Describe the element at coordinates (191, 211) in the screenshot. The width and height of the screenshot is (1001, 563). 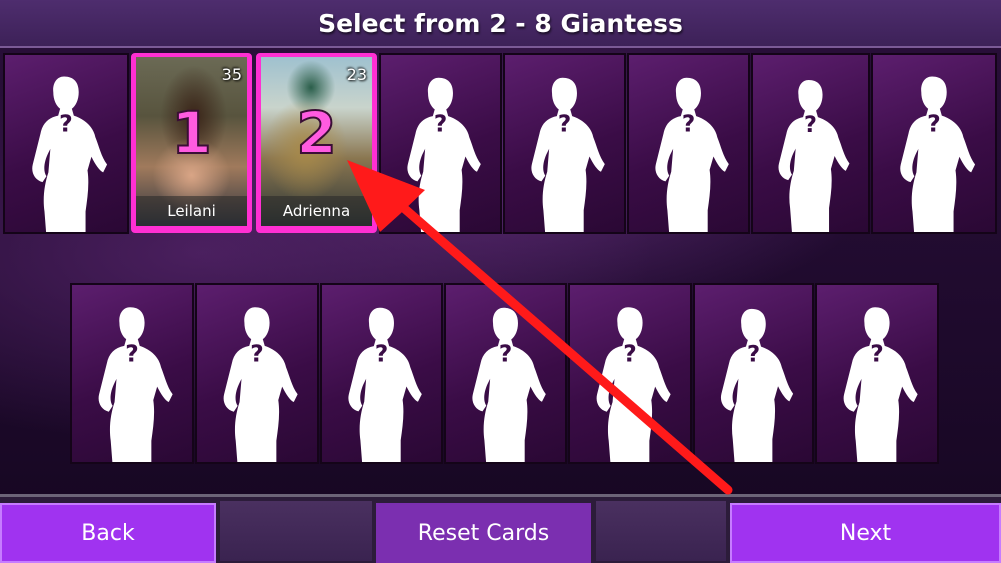
I see `character-name: Leilani` at that location.